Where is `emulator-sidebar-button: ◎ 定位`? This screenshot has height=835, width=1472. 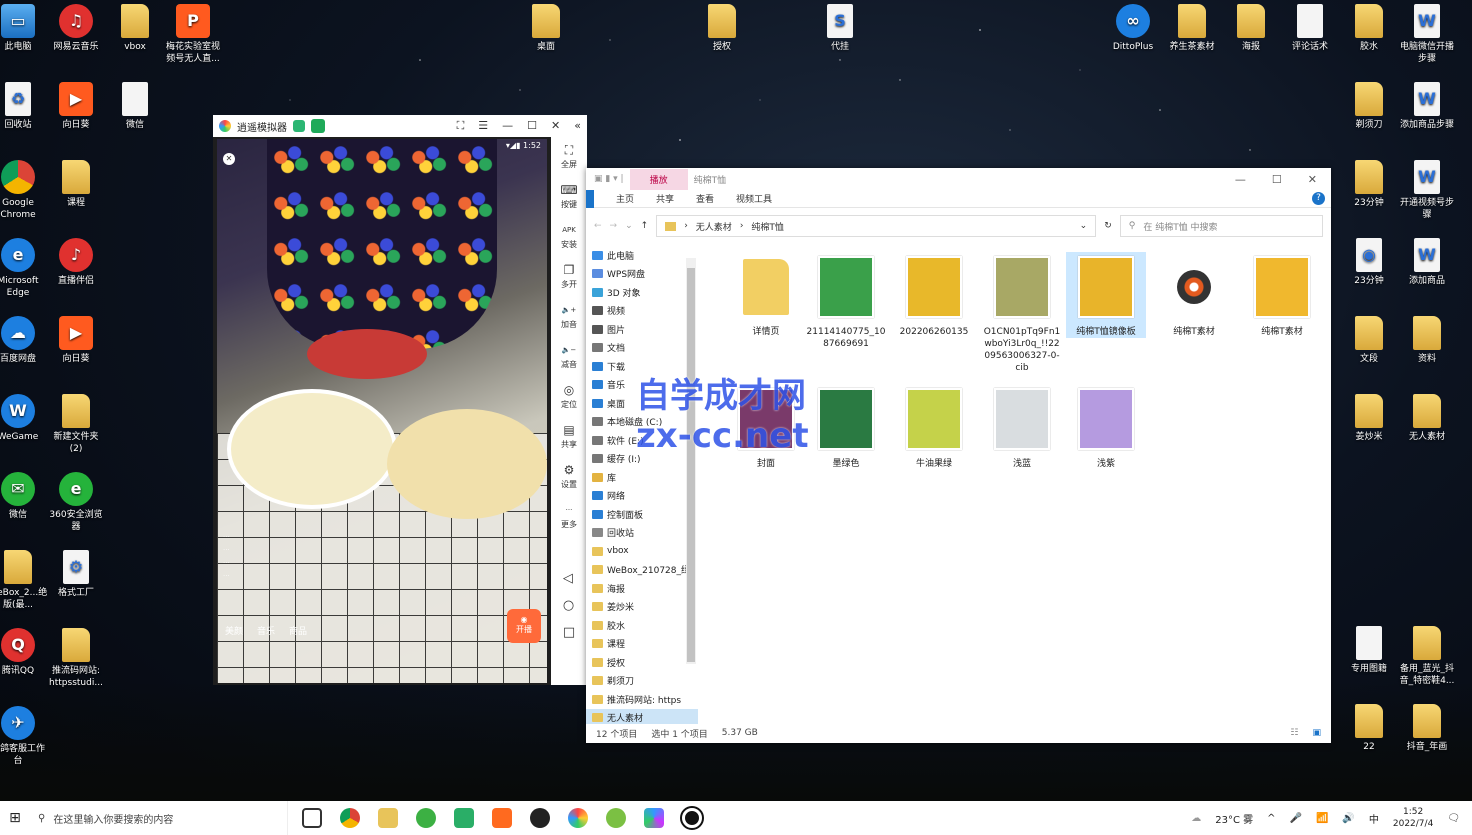 emulator-sidebar-button: ◎ 定位 is located at coordinates (569, 401).